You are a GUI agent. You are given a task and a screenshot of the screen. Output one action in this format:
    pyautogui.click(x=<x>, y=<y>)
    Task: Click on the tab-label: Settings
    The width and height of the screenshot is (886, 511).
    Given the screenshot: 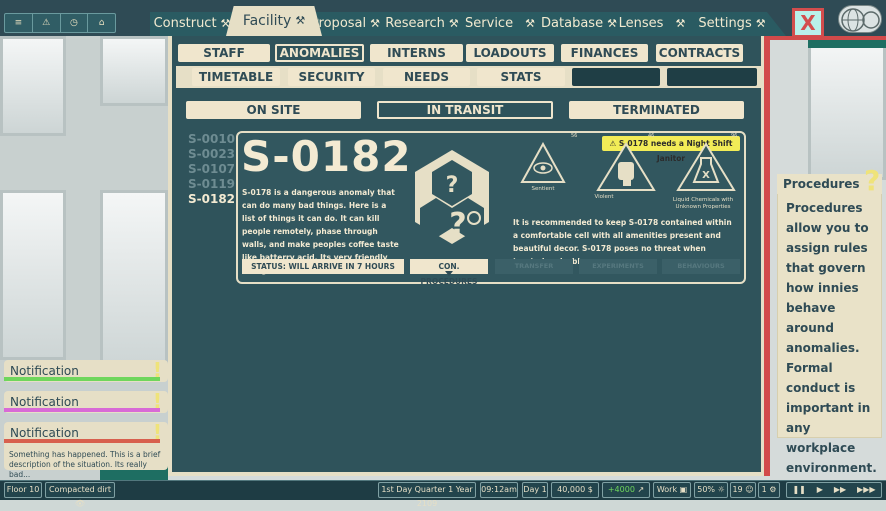 What is the action you would take?
    pyautogui.click(x=725, y=23)
    